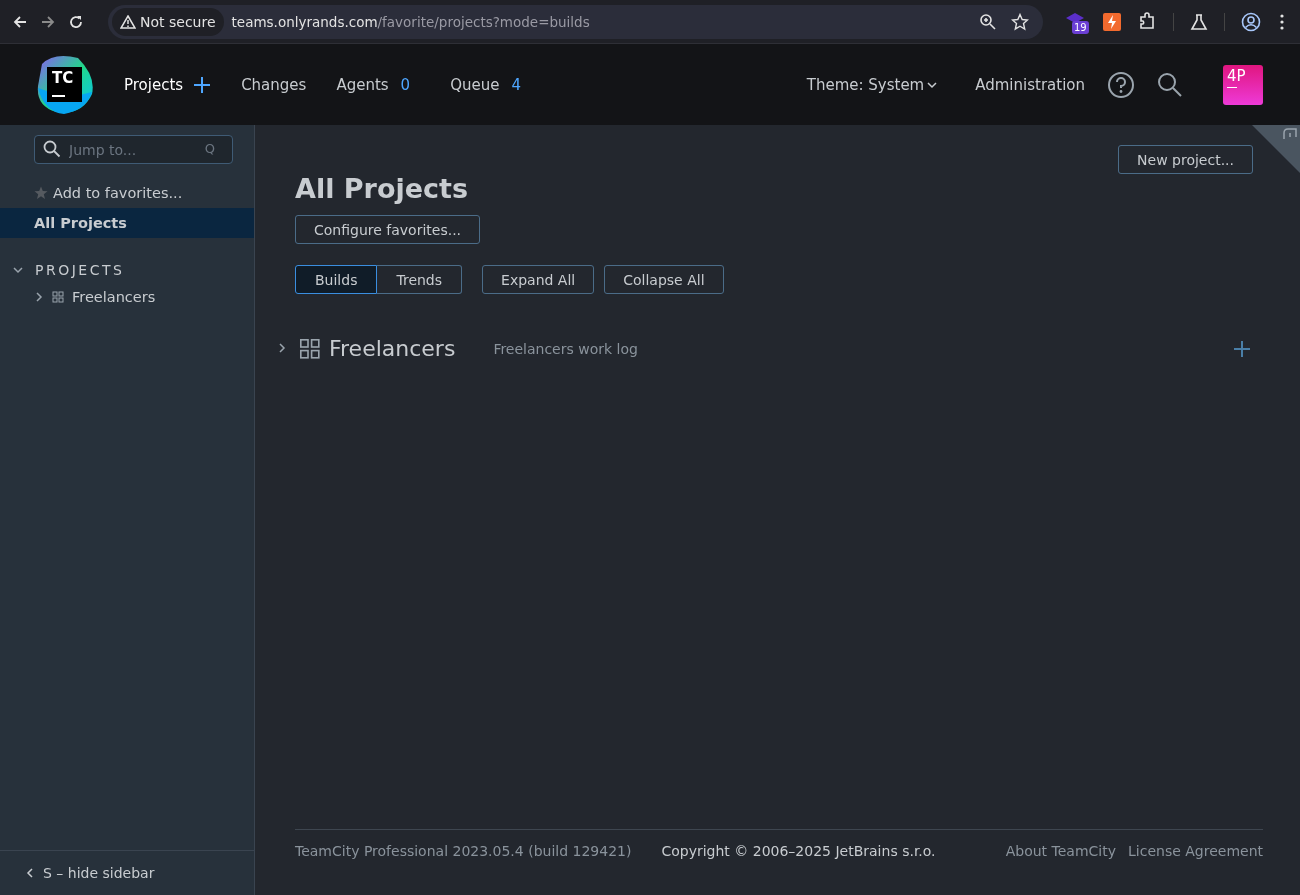  What do you see at coordinates (565, 348) in the screenshot?
I see `project-description: Freelancers work log` at bounding box center [565, 348].